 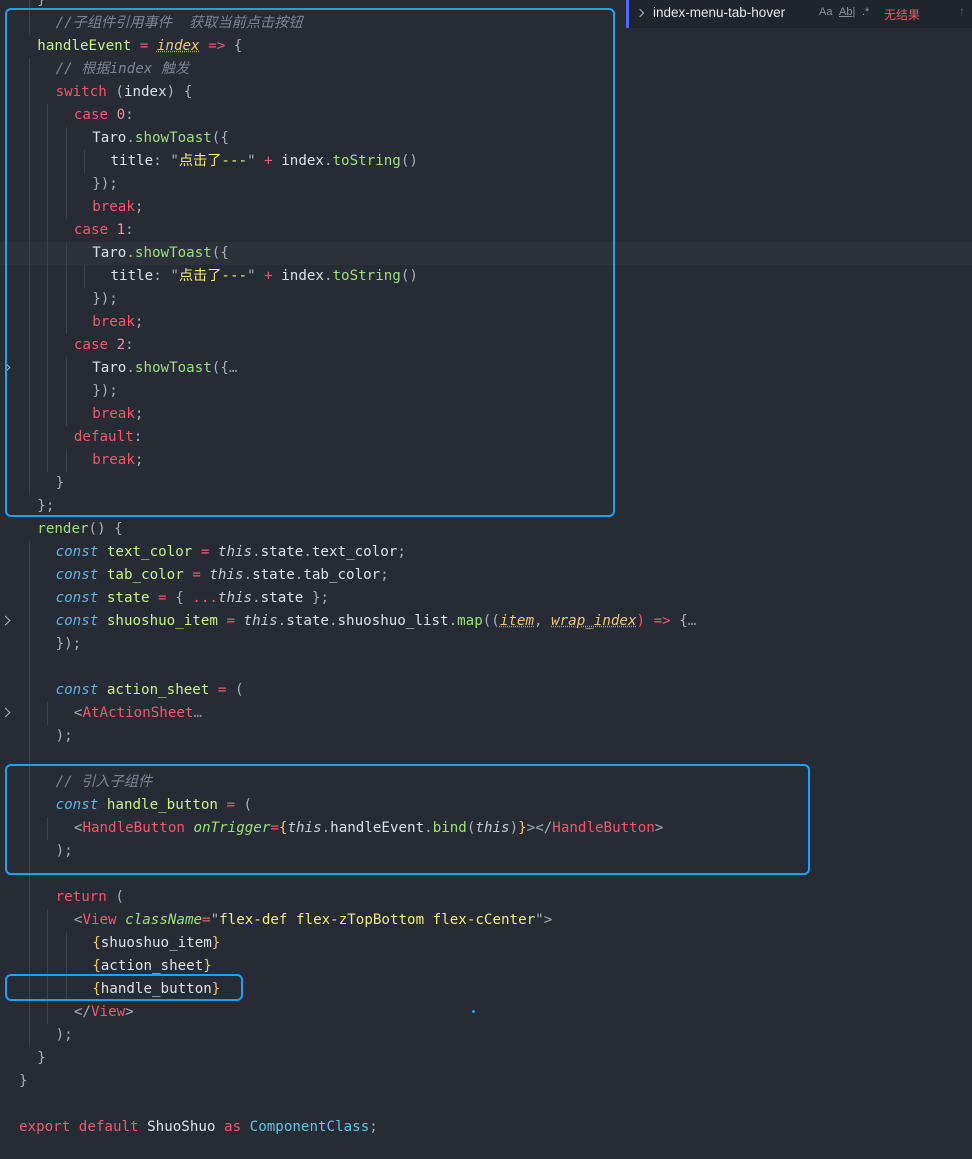 What do you see at coordinates (516, 621) in the screenshot?
I see `code-token: item` at bounding box center [516, 621].